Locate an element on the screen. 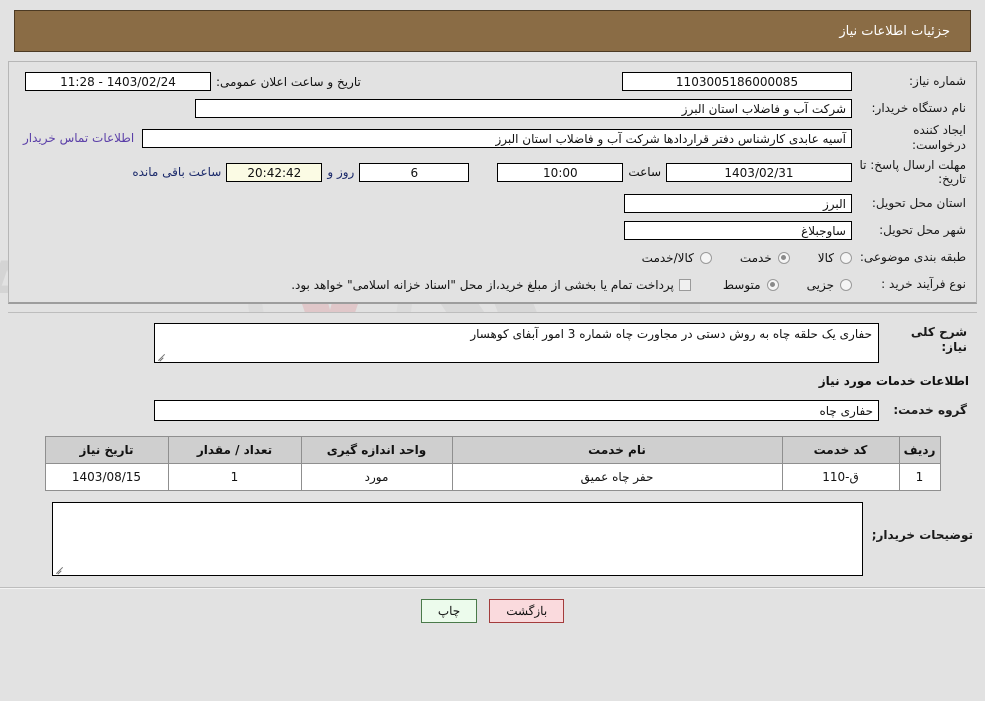 This screenshot has height=701, width=985. need-number-value: 1103005186000085 is located at coordinates (737, 81).